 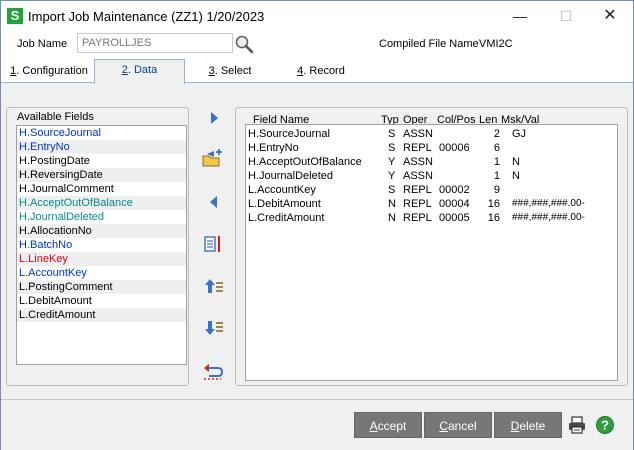 I want to click on delete-key: D, so click(x=515, y=426).